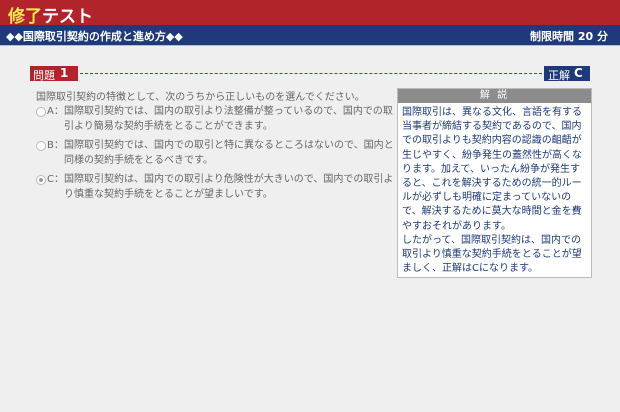  I want to click on question-badge: 問題 1, so click(54, 74).